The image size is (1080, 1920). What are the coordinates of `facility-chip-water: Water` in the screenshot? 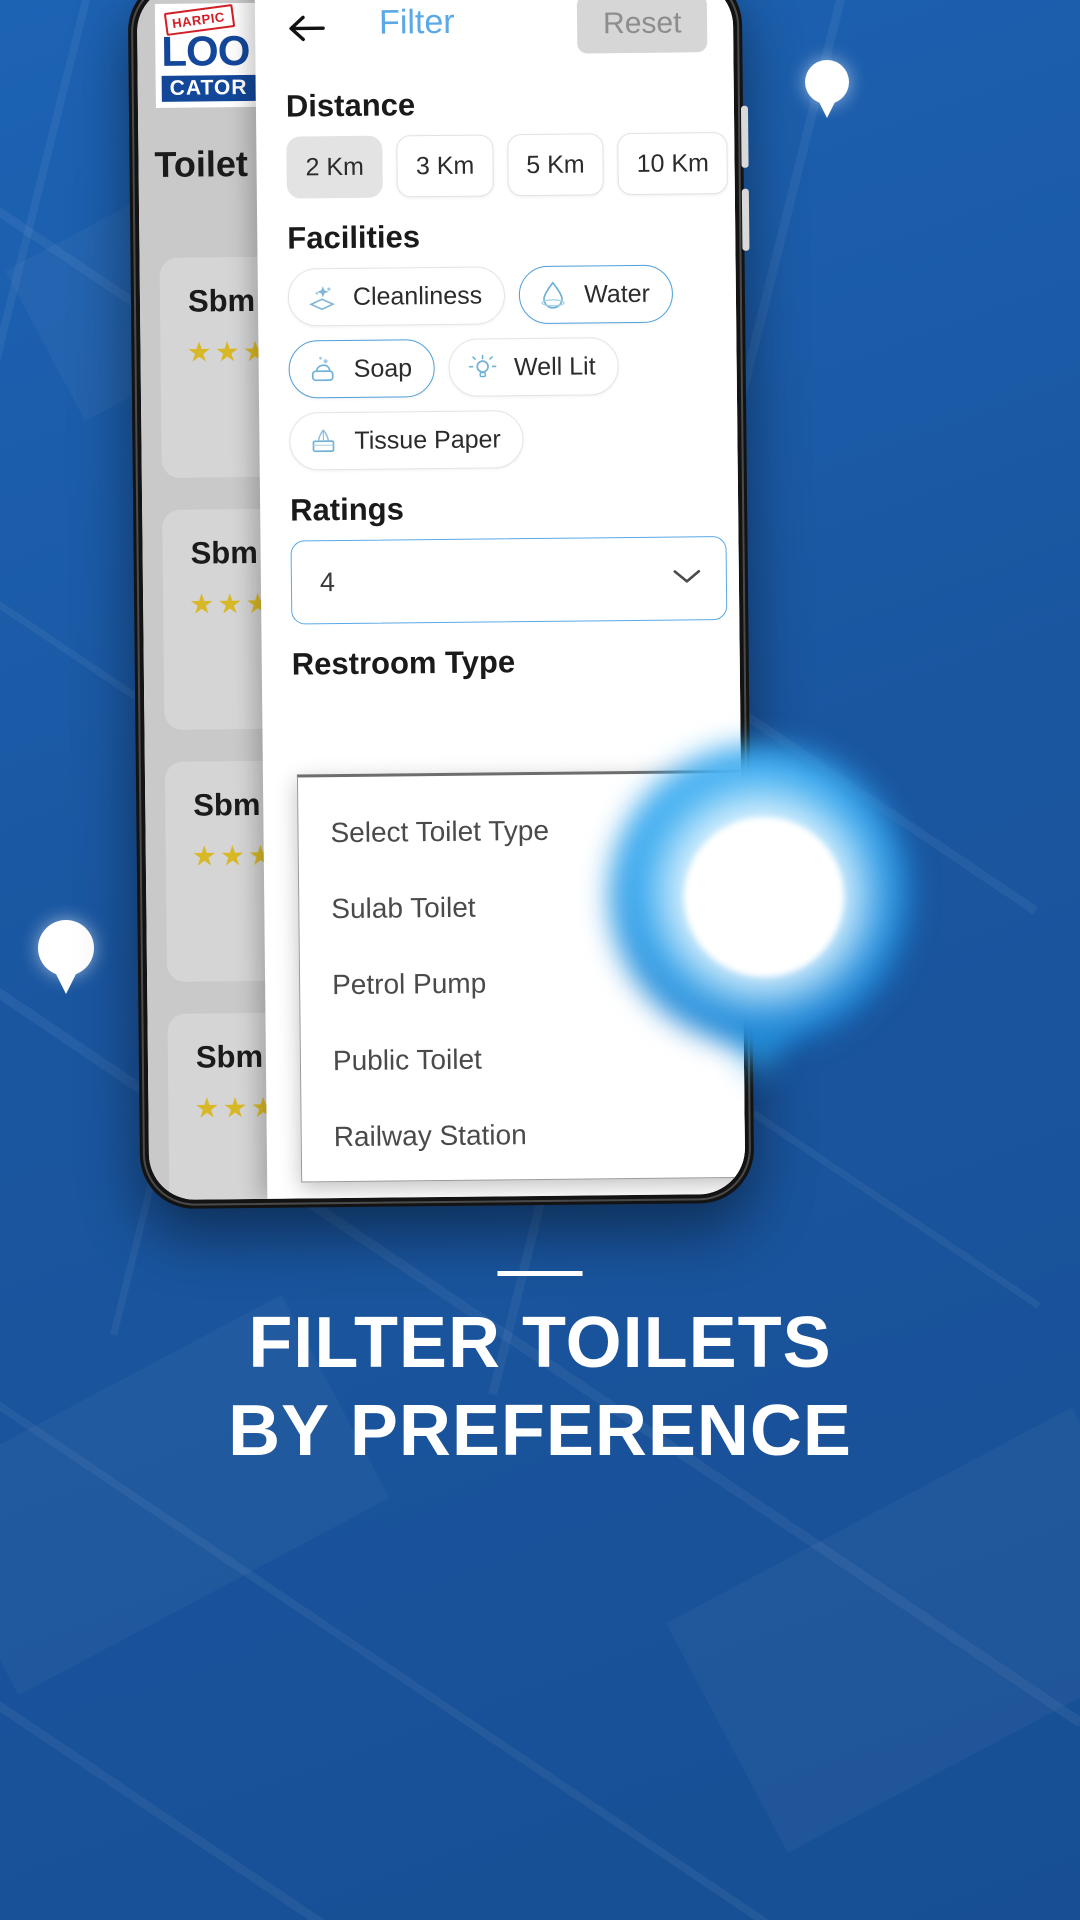 It's located at (596, 294).